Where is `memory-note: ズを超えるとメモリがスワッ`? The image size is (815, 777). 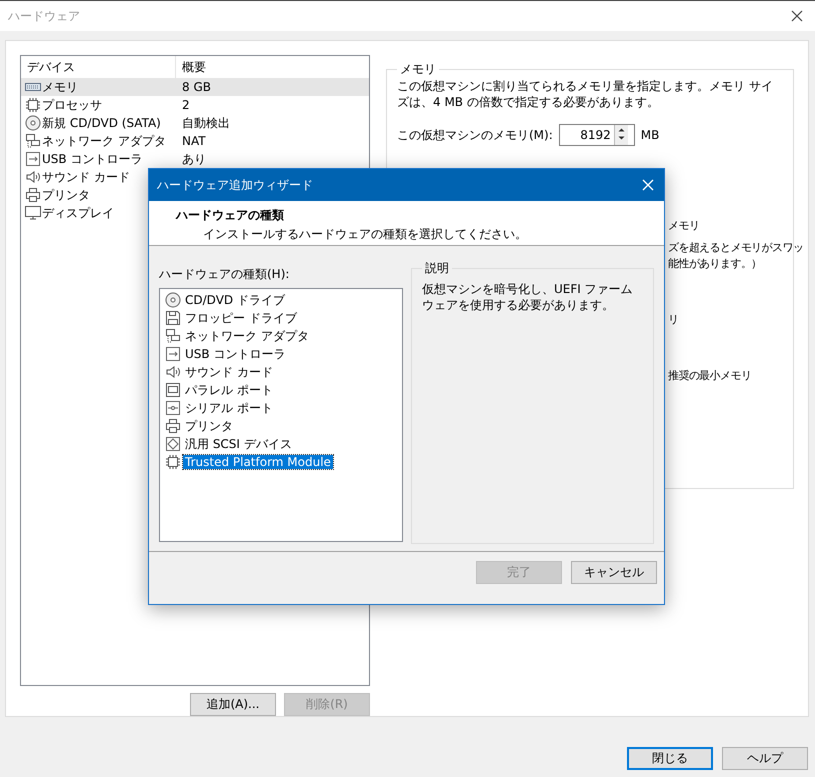
memory-note: ズを超えるとメモリがスワッ is located at coordinates (736, 248).